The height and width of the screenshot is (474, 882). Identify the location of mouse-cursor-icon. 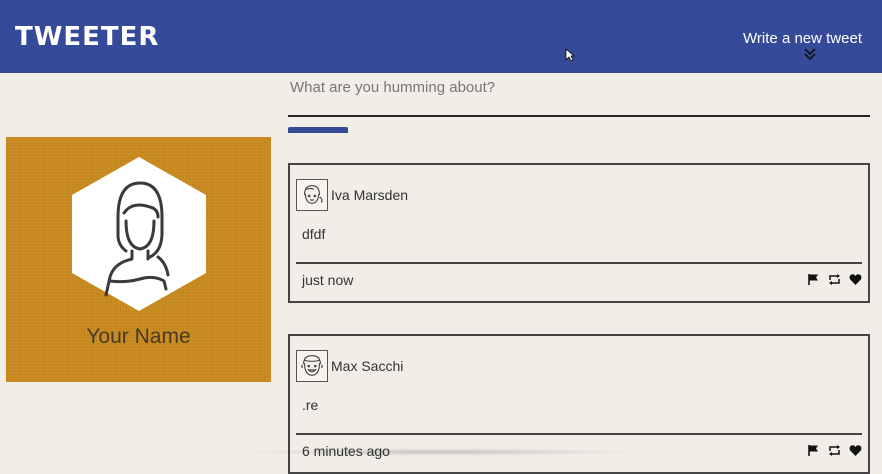
(570, 55).